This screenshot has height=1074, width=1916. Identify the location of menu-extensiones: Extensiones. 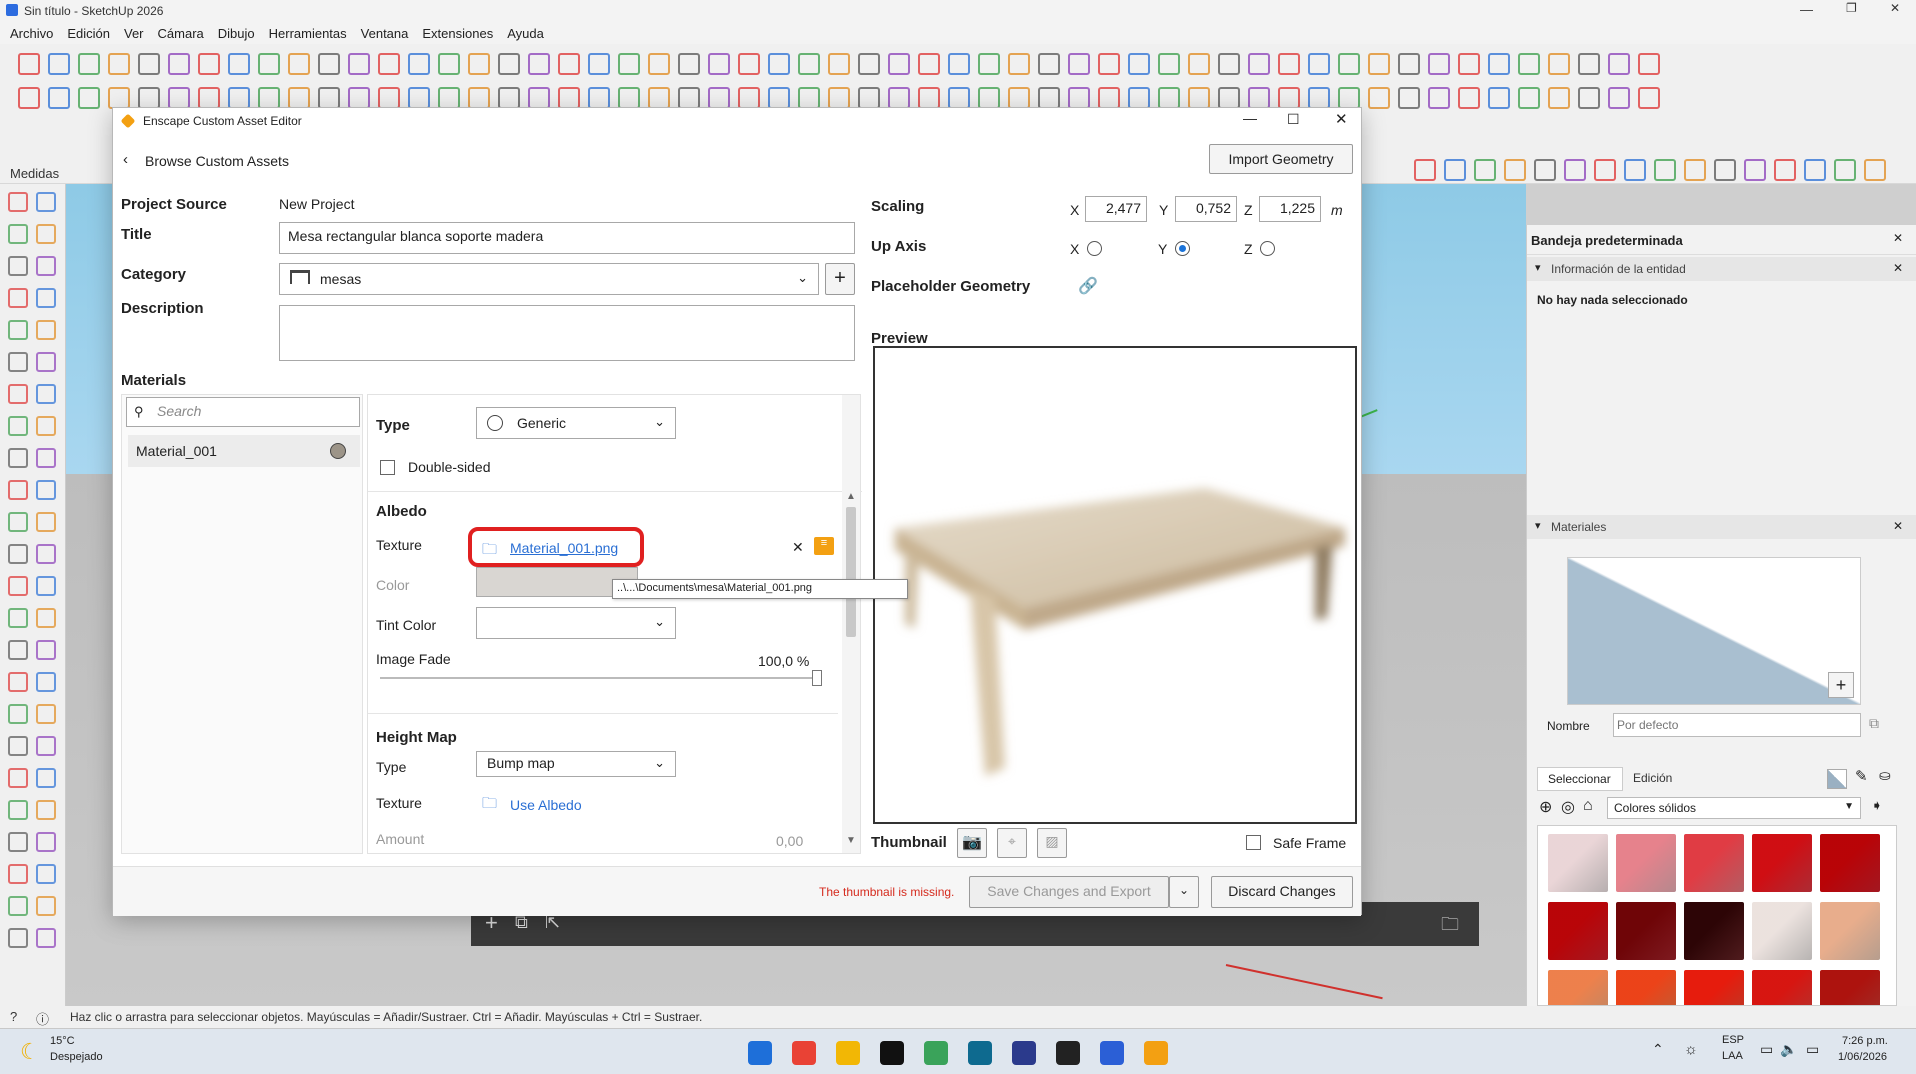
(457, 33).